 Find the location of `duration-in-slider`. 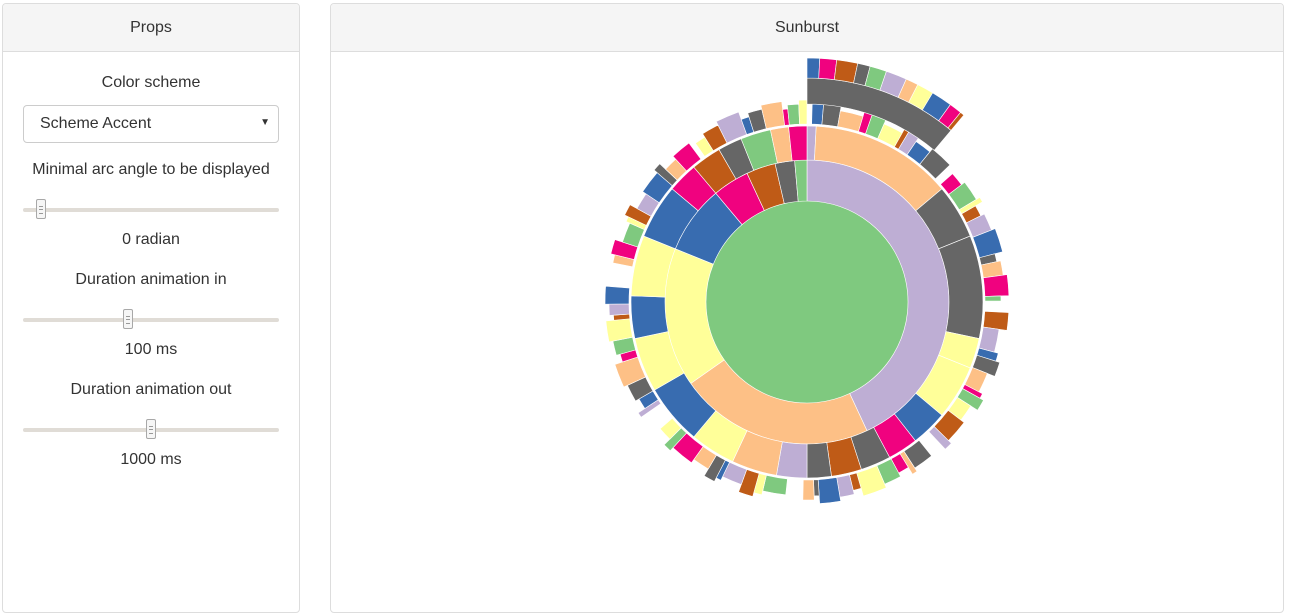

duration-in-slider is located at coordinates (151, 320).